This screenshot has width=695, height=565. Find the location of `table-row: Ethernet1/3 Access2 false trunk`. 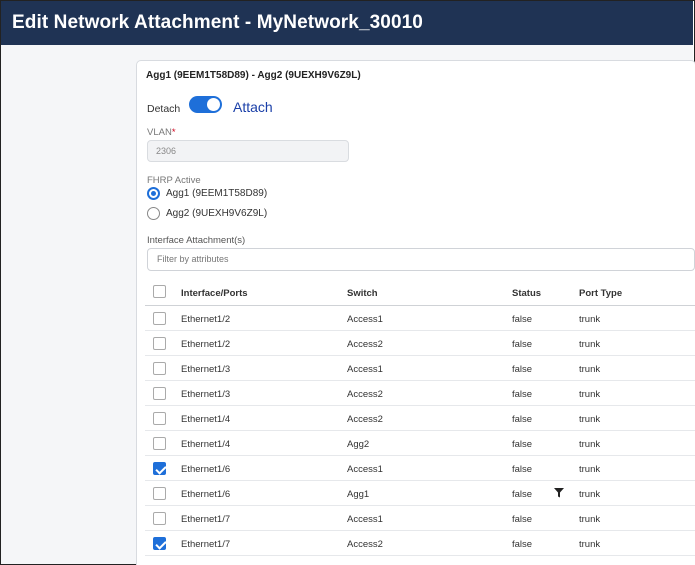

table-row: Ethernet1/3 Access2 false trunk is located at coordinates (420, 393).